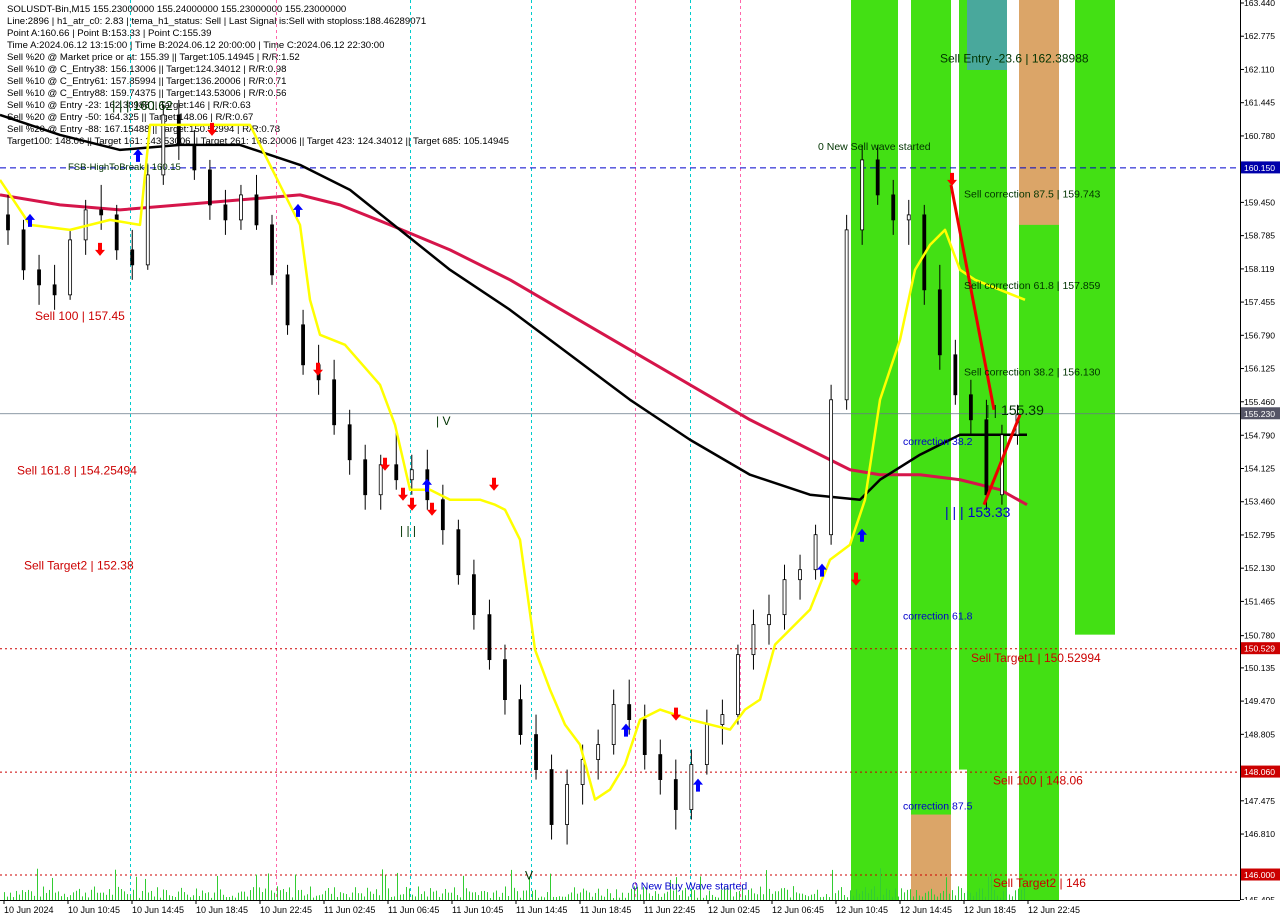 The image size is (1280, 920). What do you see at coordinates (640, 910) in the screenshot?
I see `time-axis-bg` at bounding box center [640, 910].